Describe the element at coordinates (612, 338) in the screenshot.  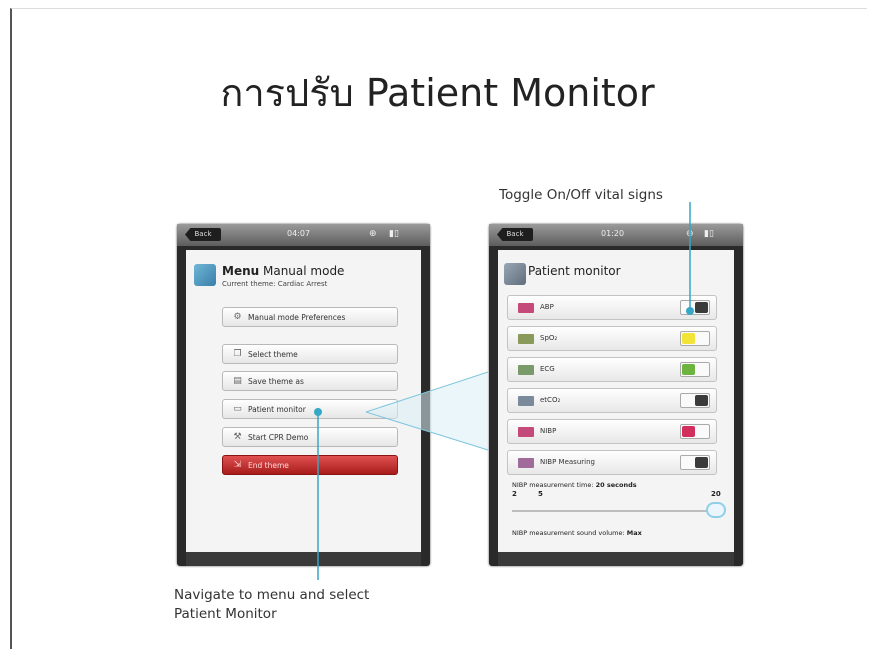
I see `vital-row-spo2: SpO₂` at that location.